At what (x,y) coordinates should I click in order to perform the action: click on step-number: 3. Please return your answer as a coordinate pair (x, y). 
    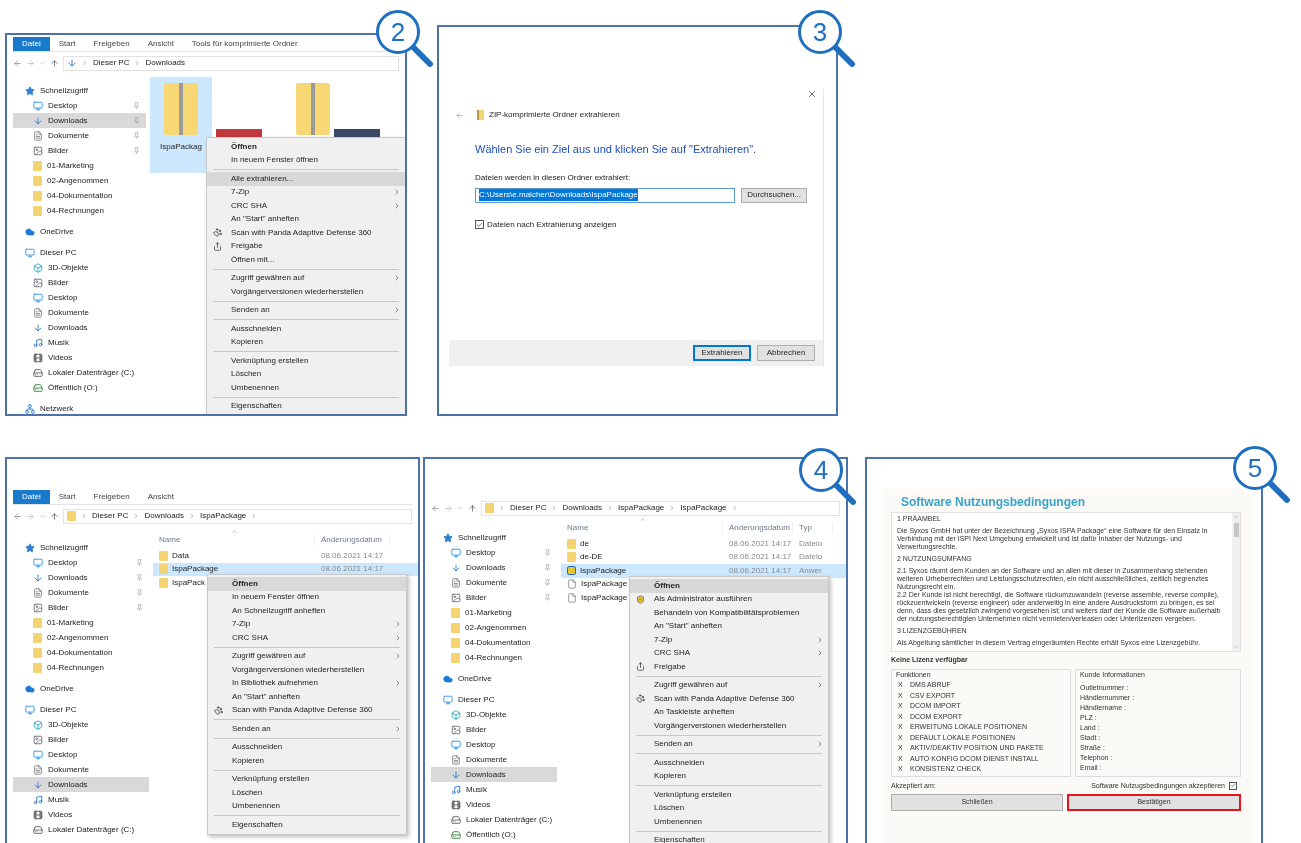
    Looking at the image, I should click on (820, 32).